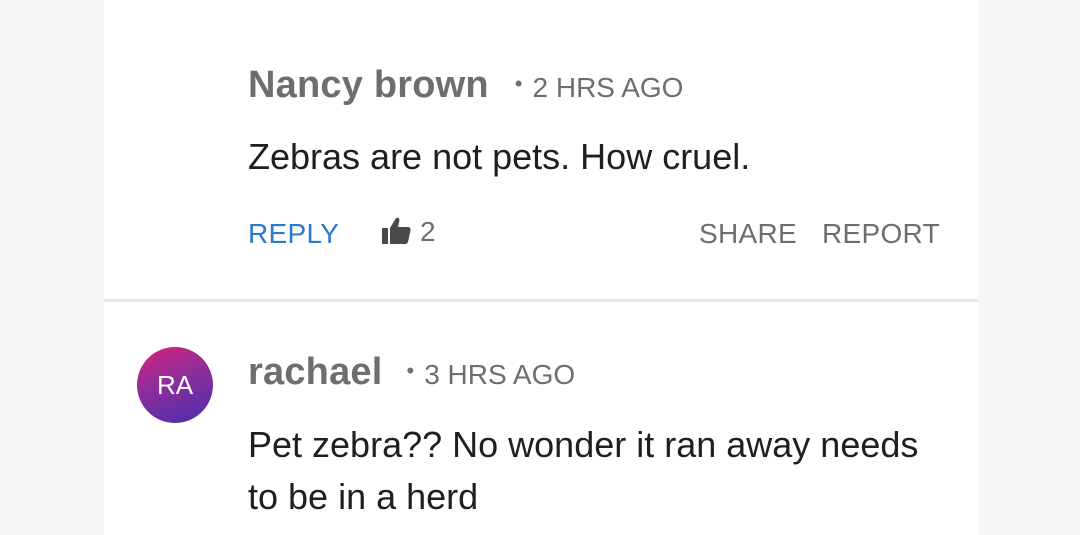  What do you see at coordinates (396, 232) in the screenshot?
I see `thumbs-up-icon` at bounding box center [396, 232].